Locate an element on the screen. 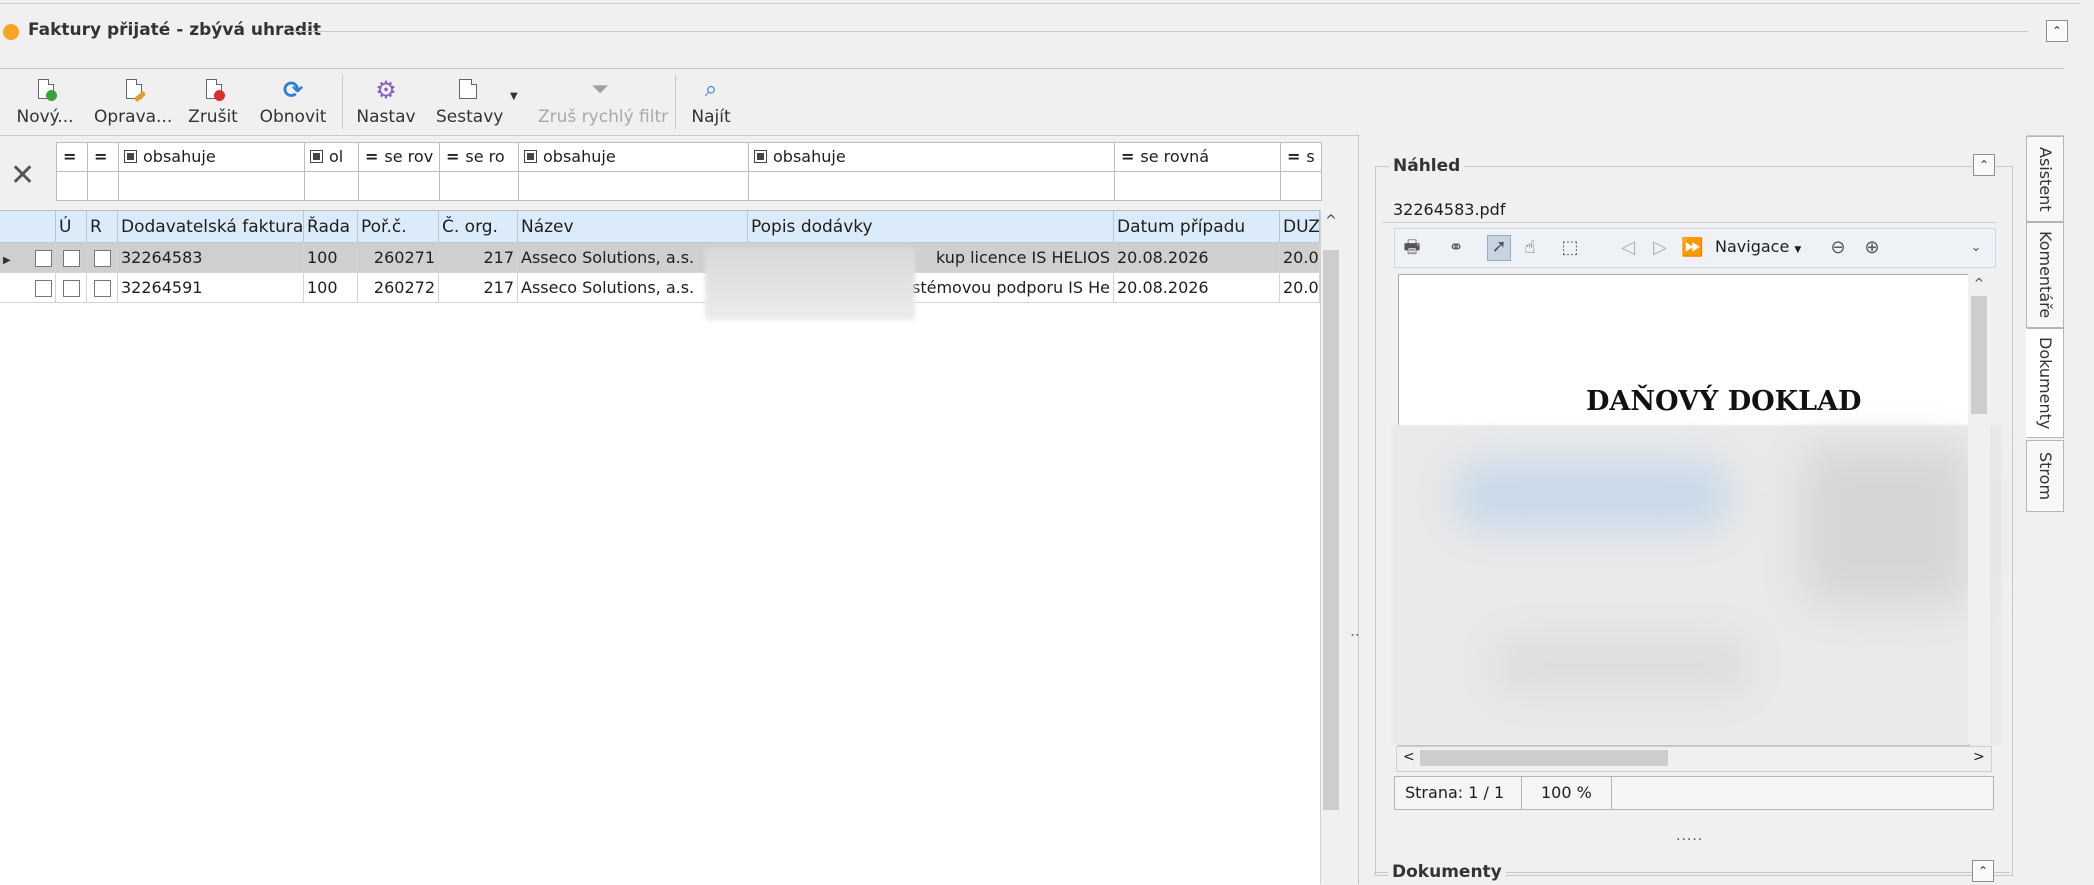 This screenshot has height=885, width=2094. scroll-left-arrow-icon: < is located at coordinates (1409, 757).